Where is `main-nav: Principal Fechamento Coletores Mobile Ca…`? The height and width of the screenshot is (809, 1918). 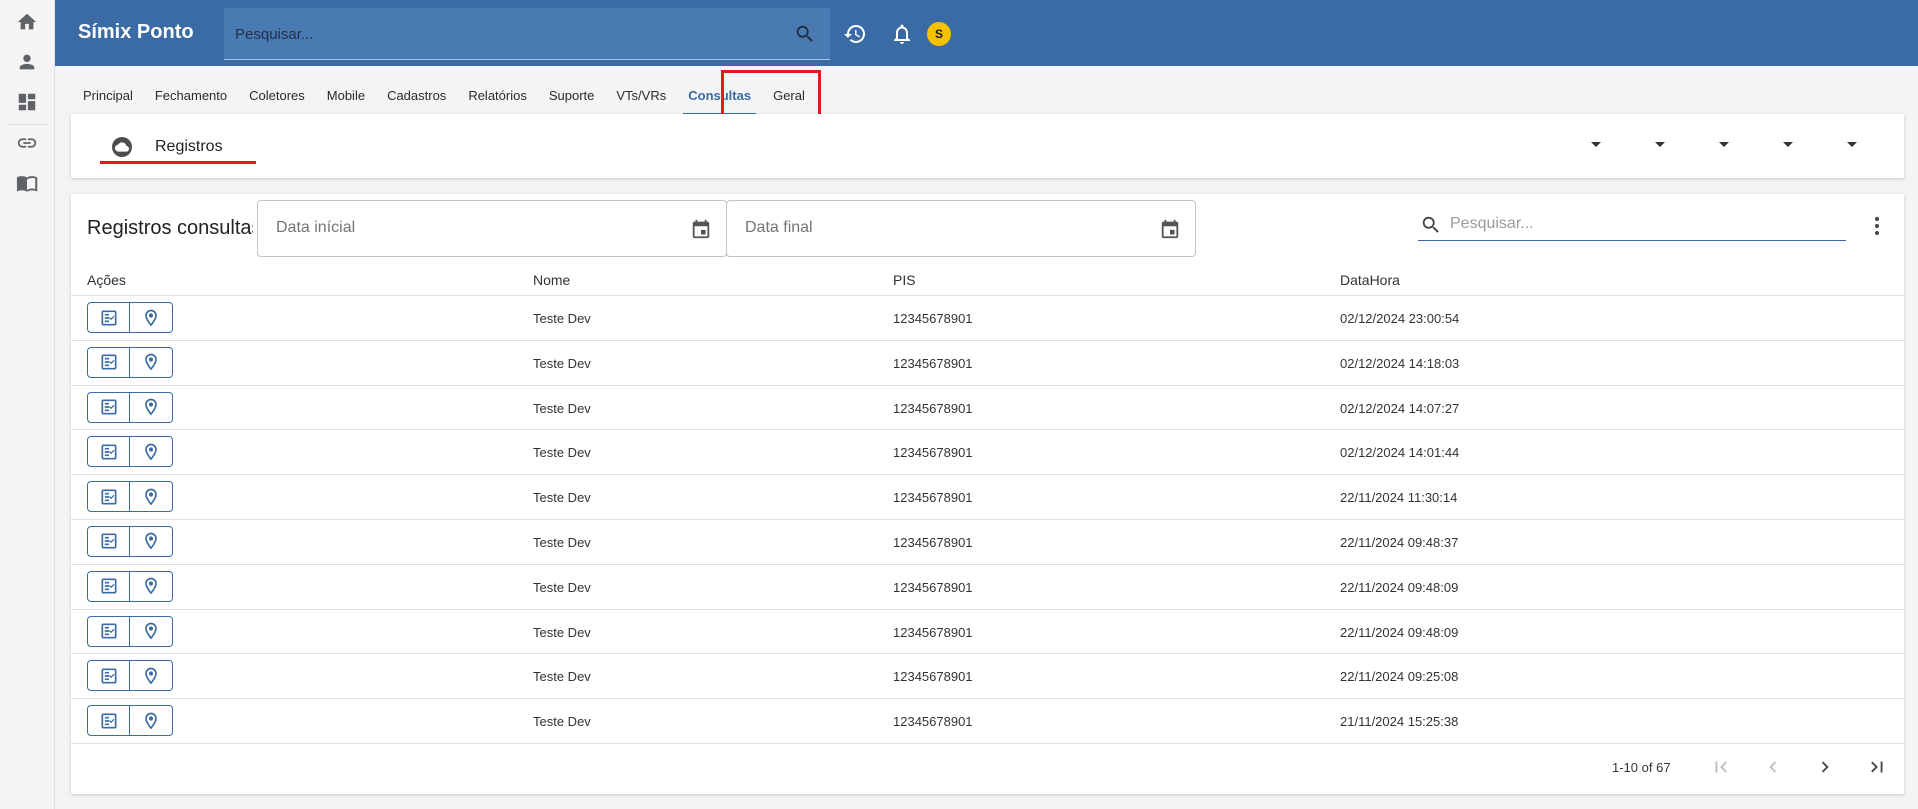
main-nav: Principal Fechamento Coletores Mobile Ca… is located at coordinates (444, 95).